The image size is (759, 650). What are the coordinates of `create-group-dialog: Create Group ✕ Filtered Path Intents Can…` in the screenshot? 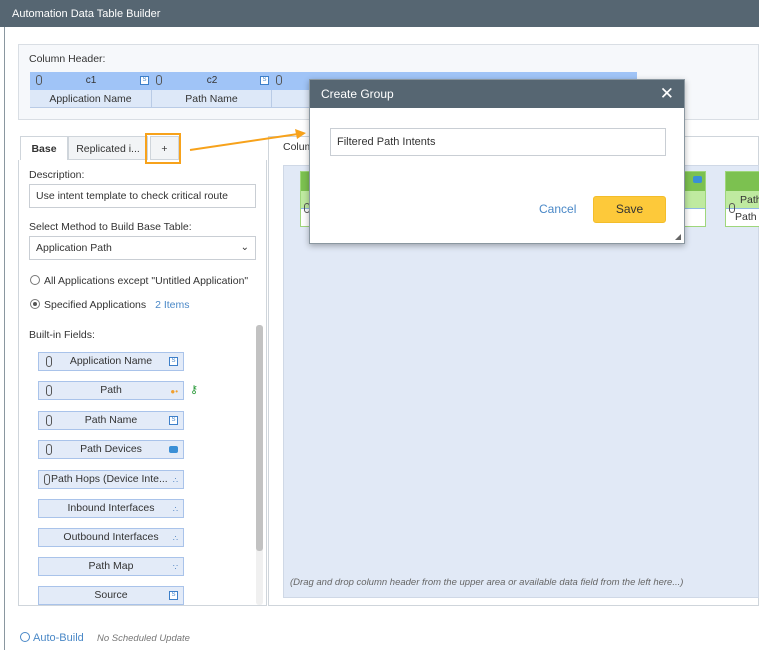 It's located at (497, 161).